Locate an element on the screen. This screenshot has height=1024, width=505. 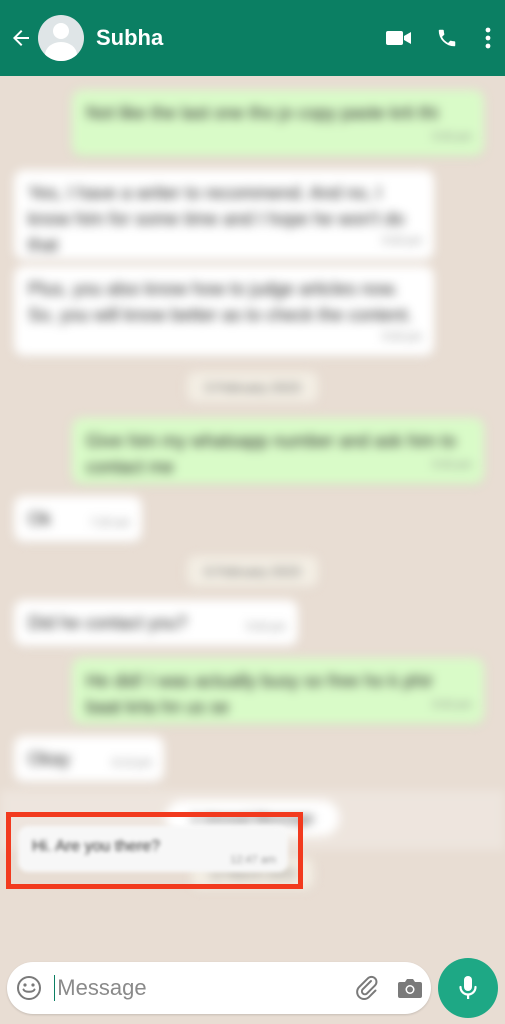
message-bubble-incoming: Ok 7:25 am is located at coordinates (78, 519).